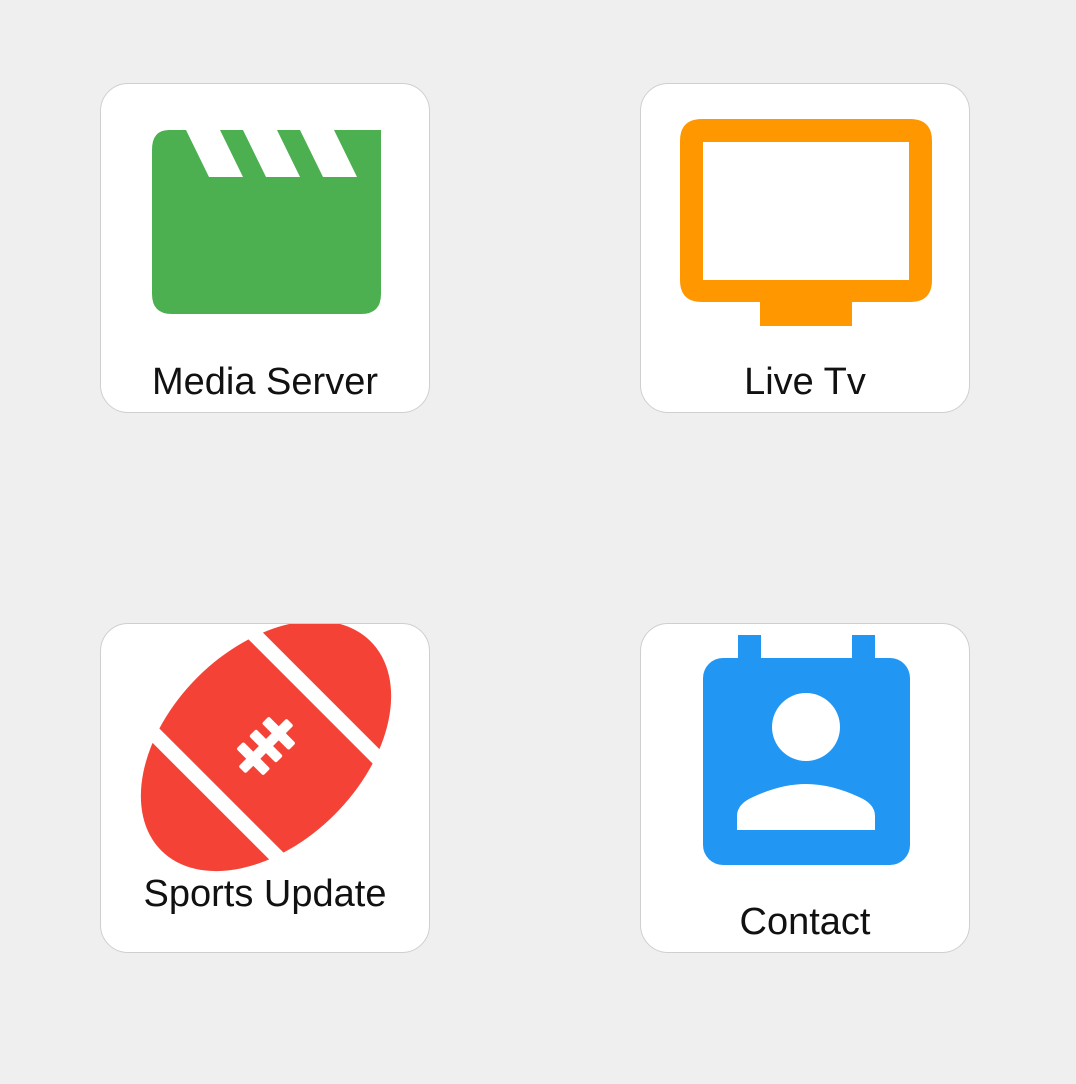 Image resolution: width=1076 pixels, height=1084 pixels. I want to click on contact-label: Contact, so click(805, 922).